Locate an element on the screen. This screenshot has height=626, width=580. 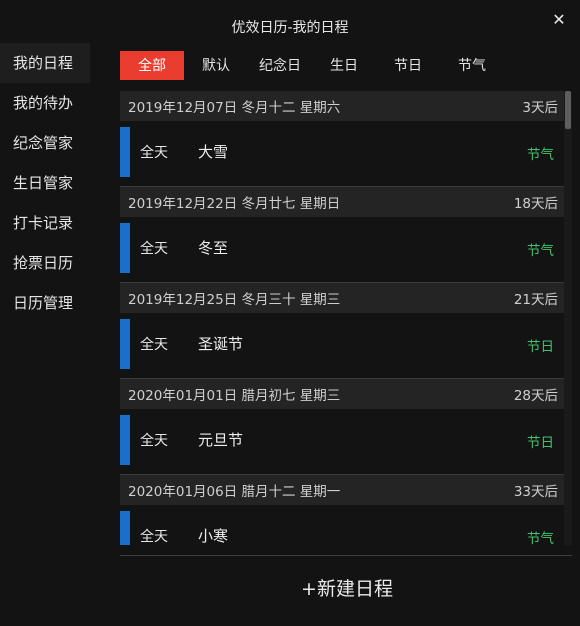
scrollbar-thumb is located at coordinates (568, 110).